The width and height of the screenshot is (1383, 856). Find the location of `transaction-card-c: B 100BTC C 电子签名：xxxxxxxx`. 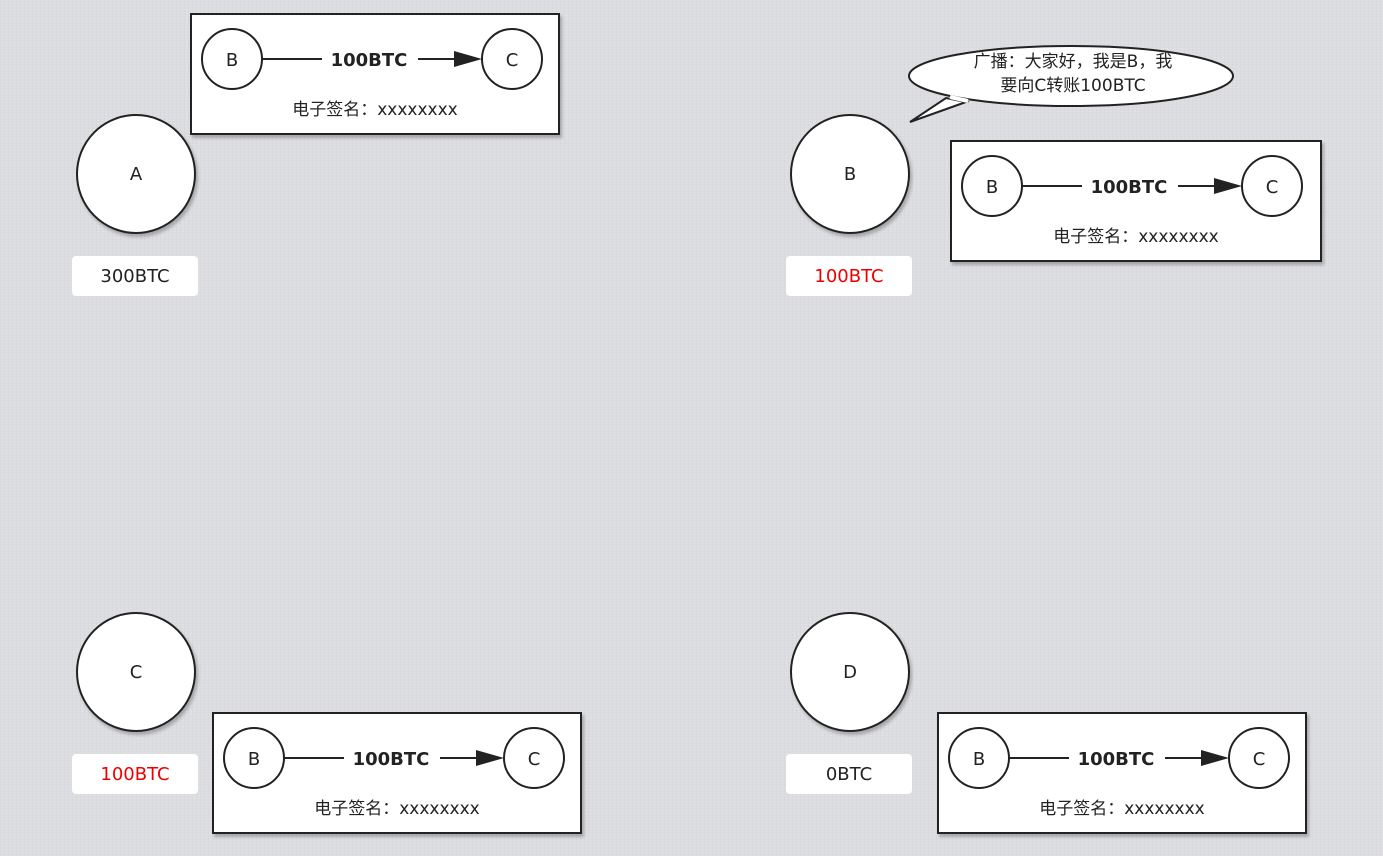

transaction-card-c: B 100BTC C 电子签名：xxxxxxxx is located at coordinates (397, 773).